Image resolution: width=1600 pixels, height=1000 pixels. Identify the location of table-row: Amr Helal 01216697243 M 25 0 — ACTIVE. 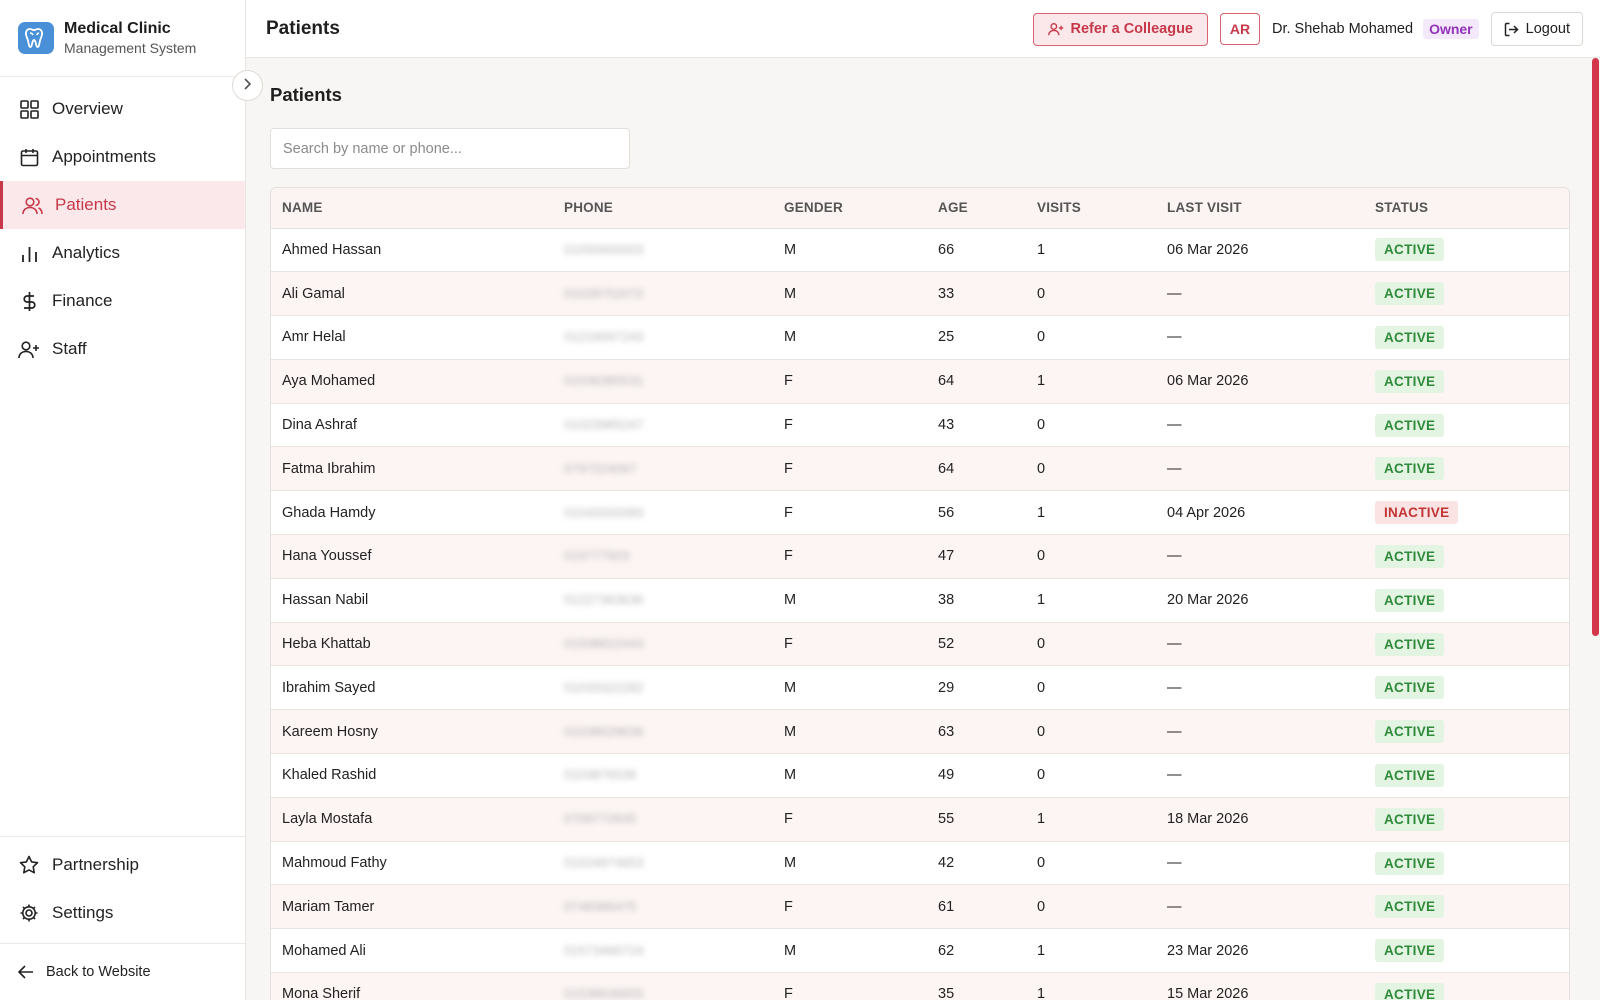
(920, 337).